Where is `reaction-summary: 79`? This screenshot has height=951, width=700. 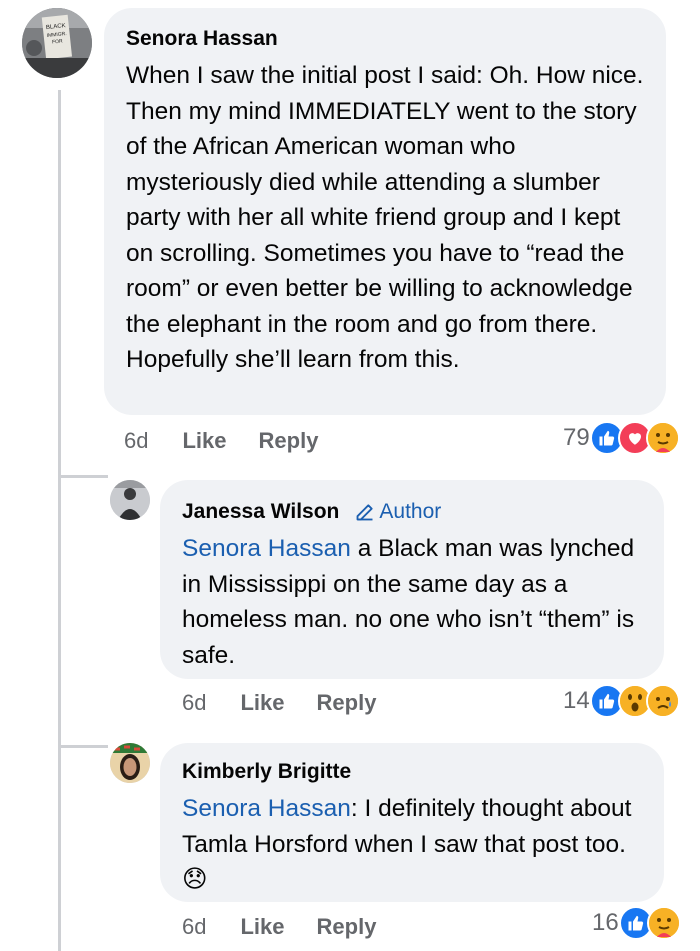
reaction-summary: 79 is located at coordinates (621, 438).